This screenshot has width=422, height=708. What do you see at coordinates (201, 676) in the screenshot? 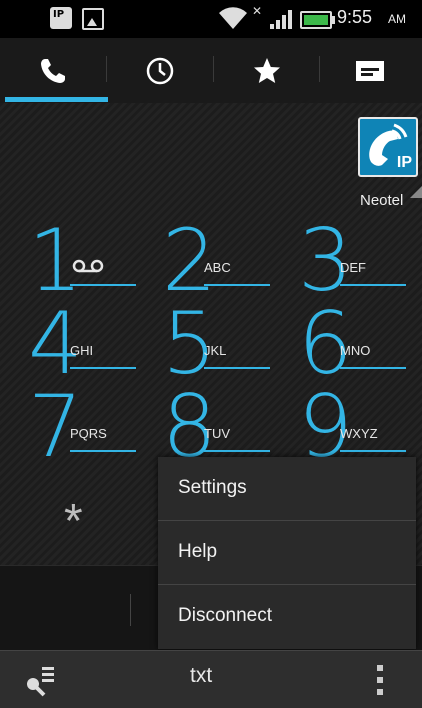
I see `txt-button: txt` at bounding box center [201, 676].